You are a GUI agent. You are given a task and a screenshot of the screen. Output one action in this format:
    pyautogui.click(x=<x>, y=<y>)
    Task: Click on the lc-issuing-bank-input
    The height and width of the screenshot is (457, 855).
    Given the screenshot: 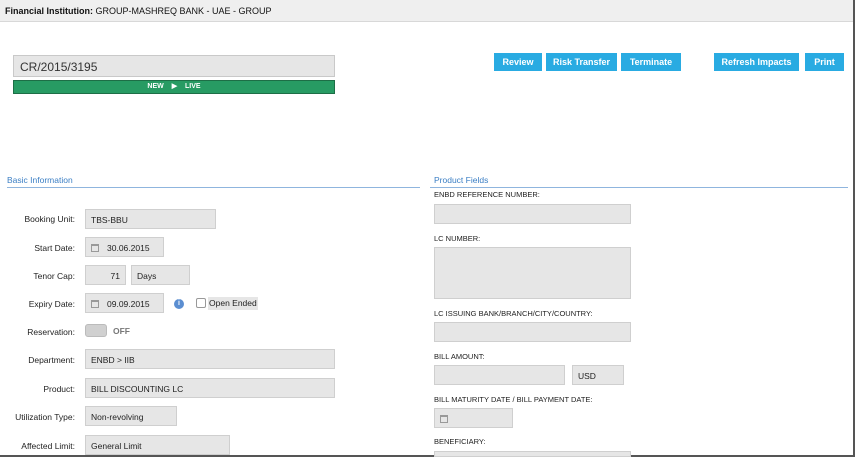 What is the action you would take?
    pyautogui.click(x=532, y=332)
    